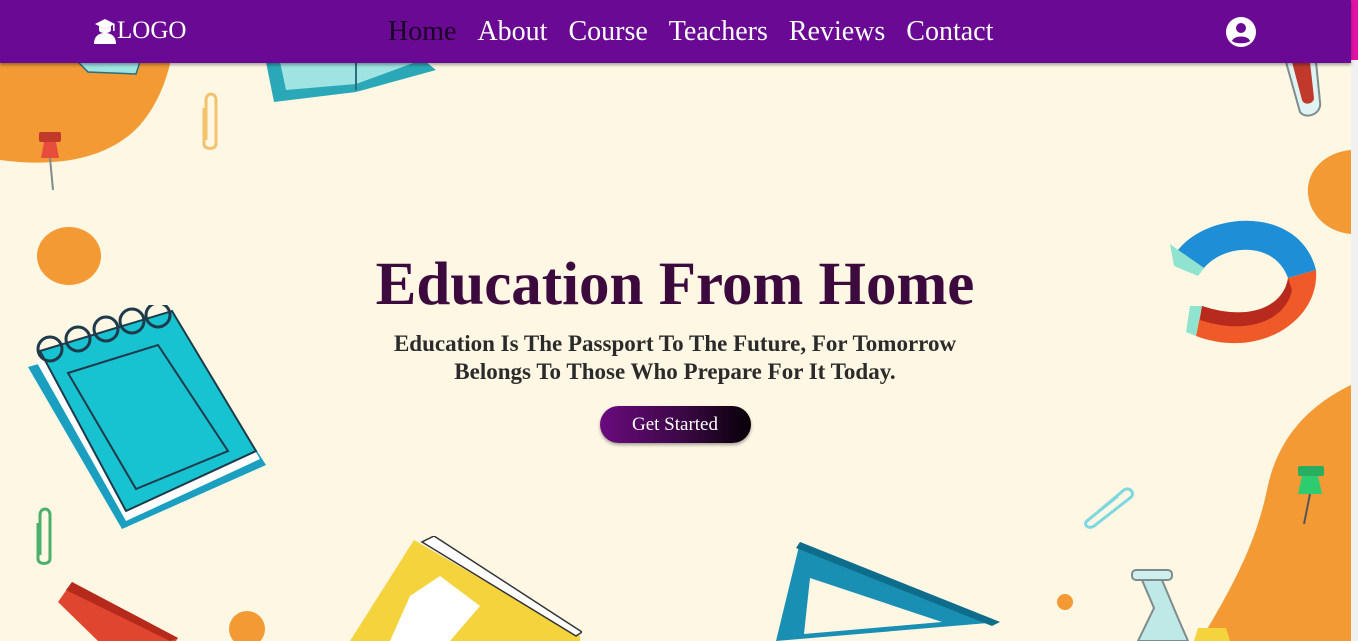 The height and width of the screenshot is (641, 1358). What do you see at coordinates (607, 32) in the screenshot?
I see `nav-link-course: Course` at bounding box center [607, 32].